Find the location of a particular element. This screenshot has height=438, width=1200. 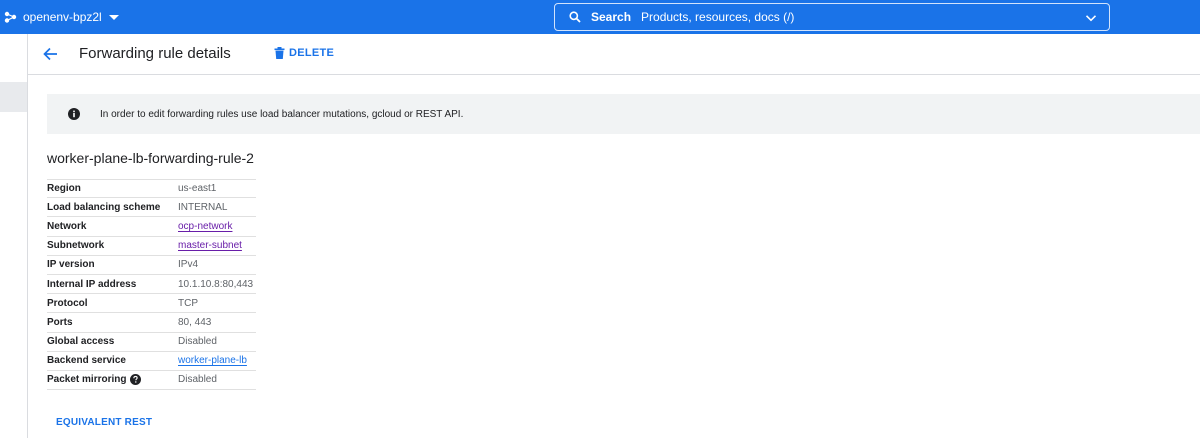

detail-value: 10.1.10.8:80,443 is located at coordinates (216, 284).